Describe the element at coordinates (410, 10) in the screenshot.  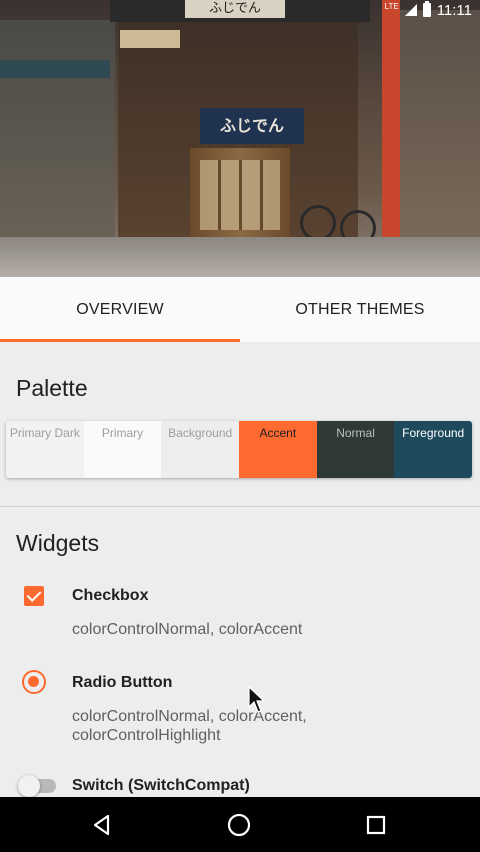
I see `signal-icon` at that location.